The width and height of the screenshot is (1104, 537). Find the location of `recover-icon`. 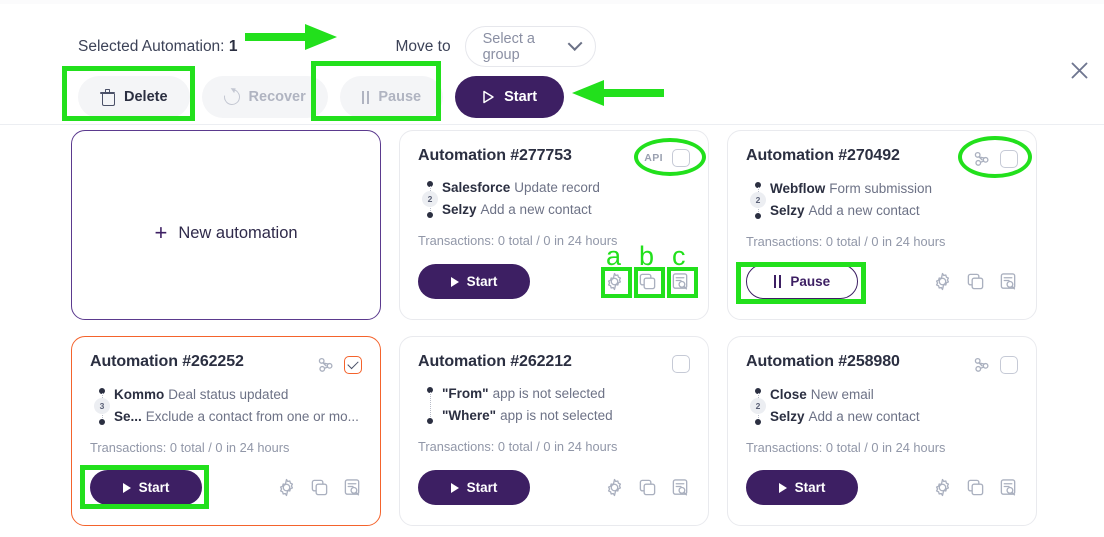

recover-icon is located at coordinates (231, 97).